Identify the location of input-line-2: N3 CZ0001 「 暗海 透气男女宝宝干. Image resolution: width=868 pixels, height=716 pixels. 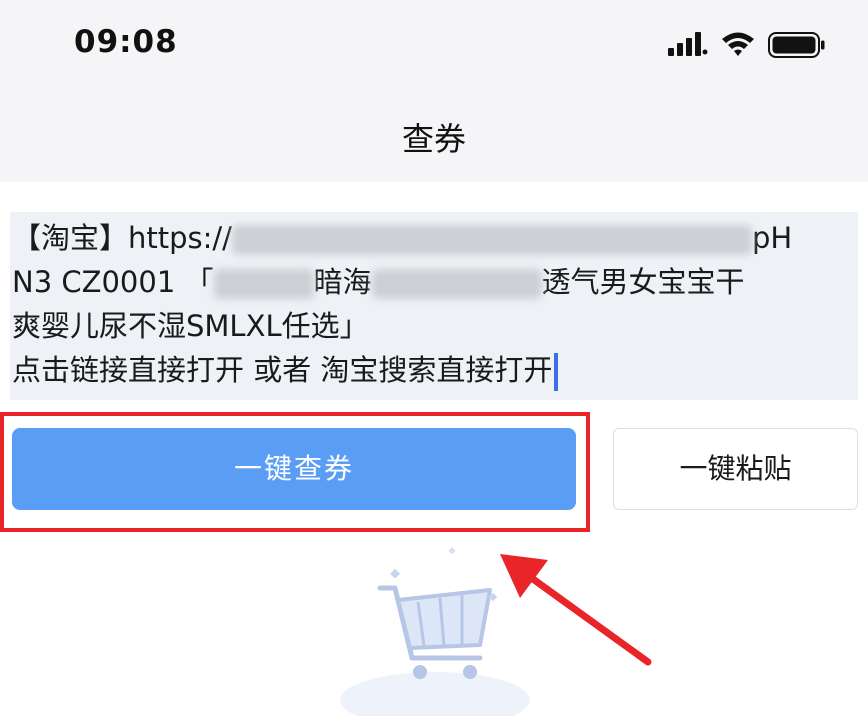
(435, 282).